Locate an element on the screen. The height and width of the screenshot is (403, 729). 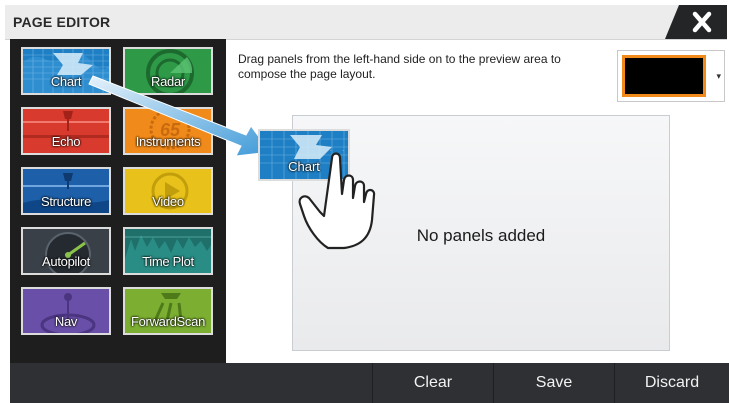
panel-tile-radar: Radar is located at coordinates (168, 71).